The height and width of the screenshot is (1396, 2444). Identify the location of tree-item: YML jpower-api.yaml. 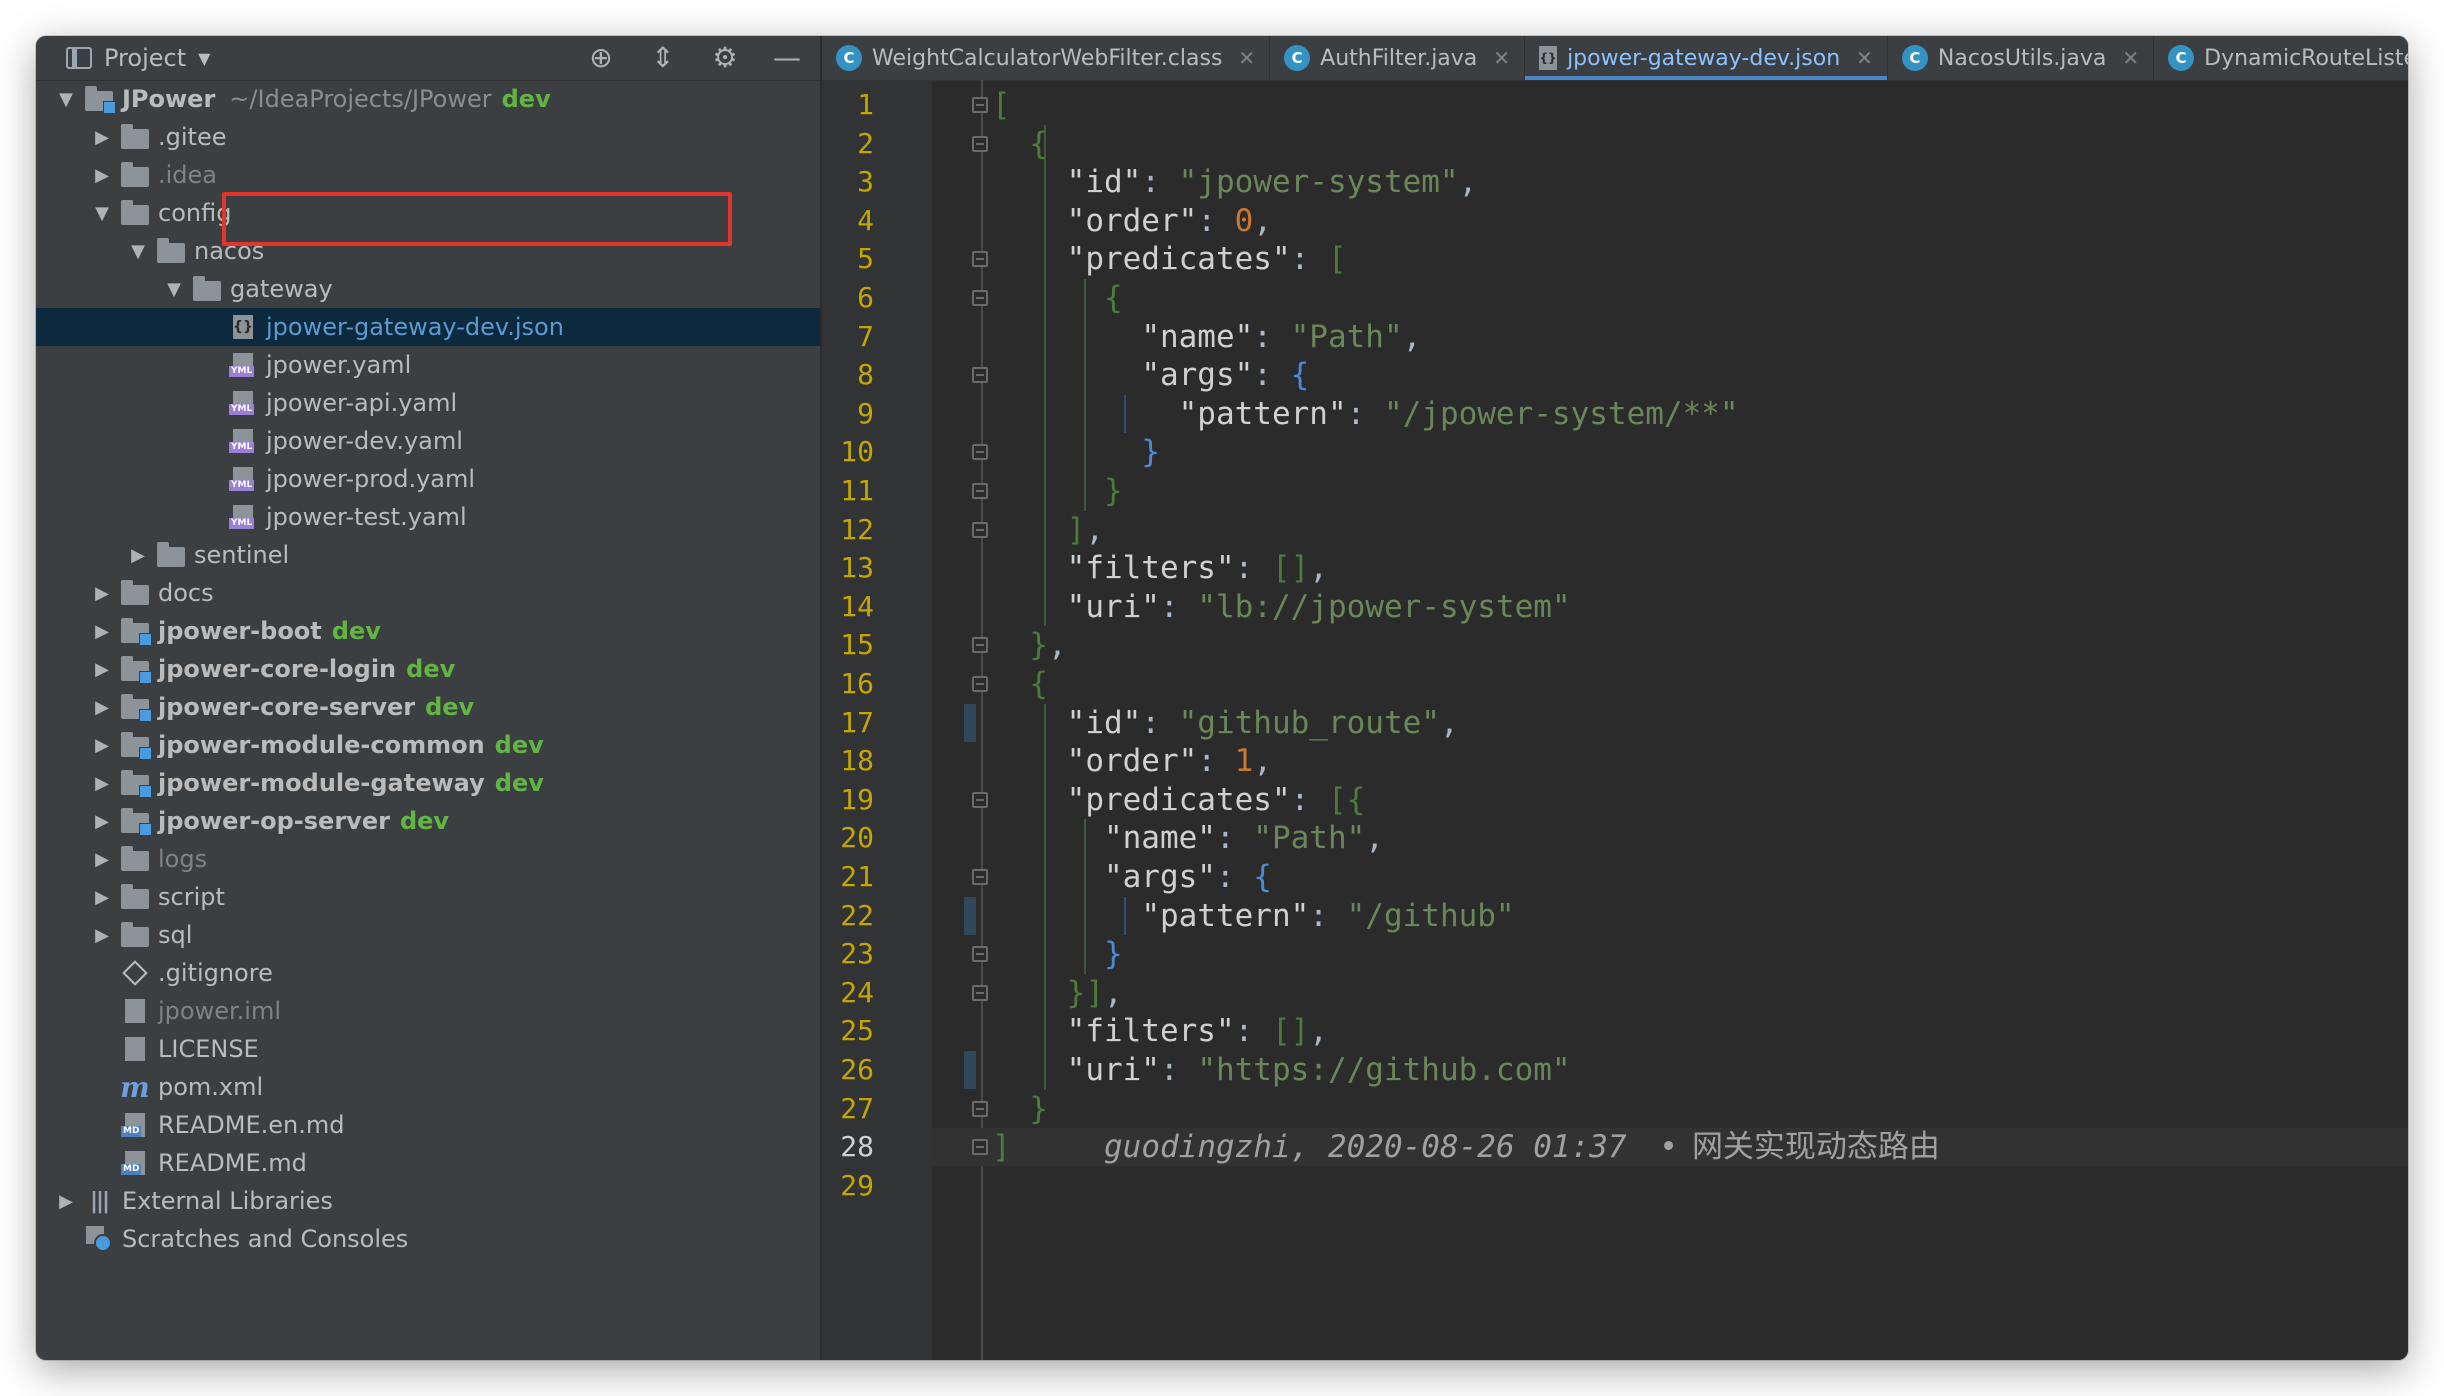
(428, 403).